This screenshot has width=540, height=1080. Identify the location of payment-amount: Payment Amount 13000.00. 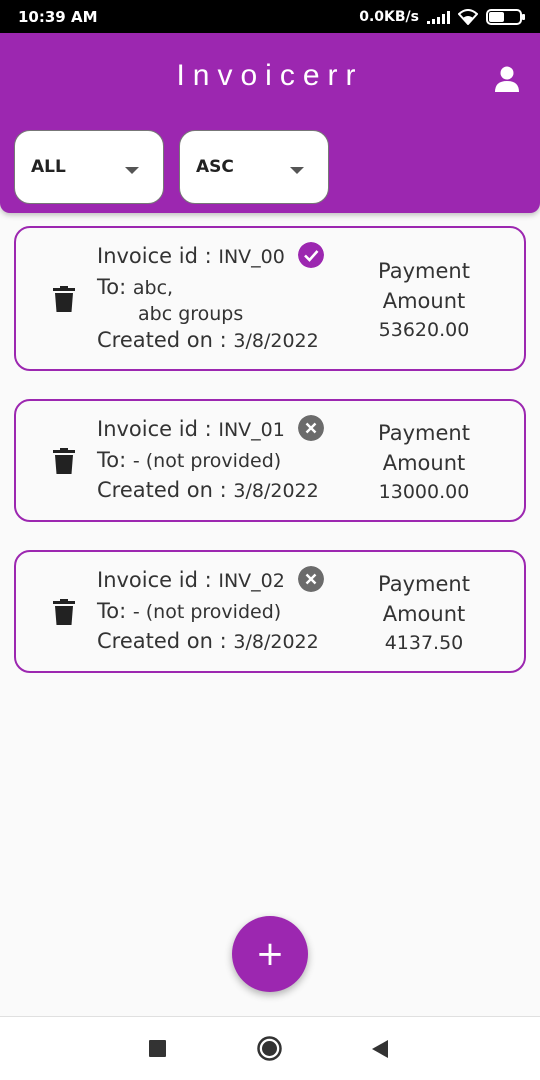
(424, 462).